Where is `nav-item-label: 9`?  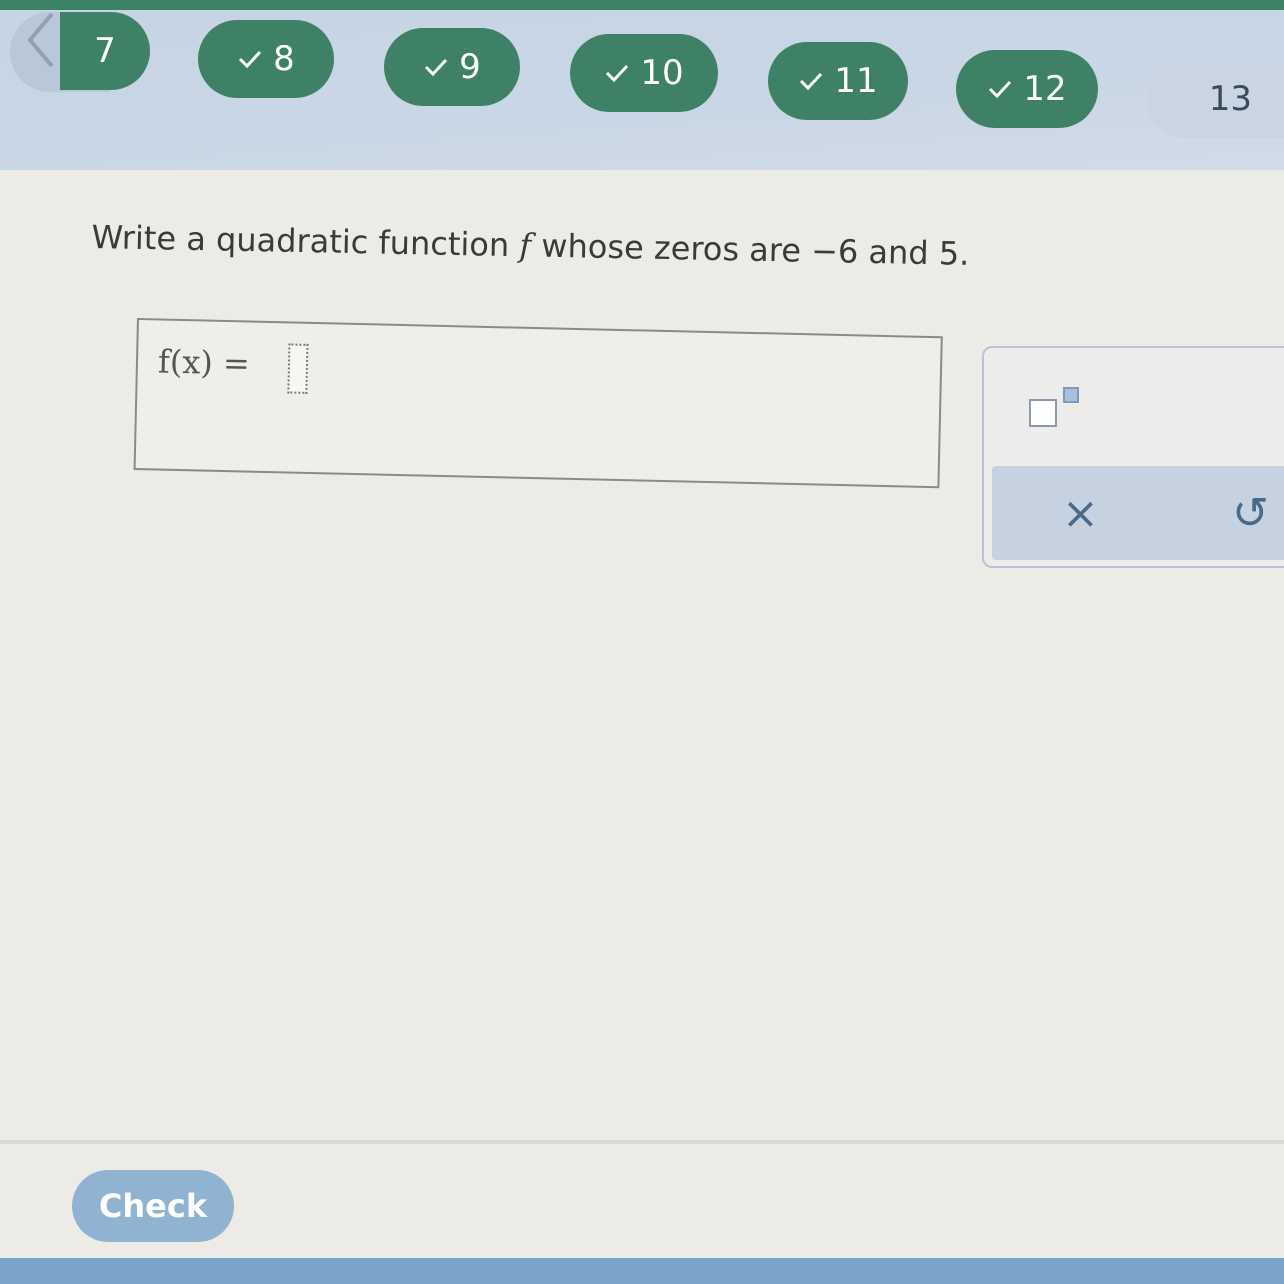
nav-item-label: 9 is located at coordinates (470, 67).